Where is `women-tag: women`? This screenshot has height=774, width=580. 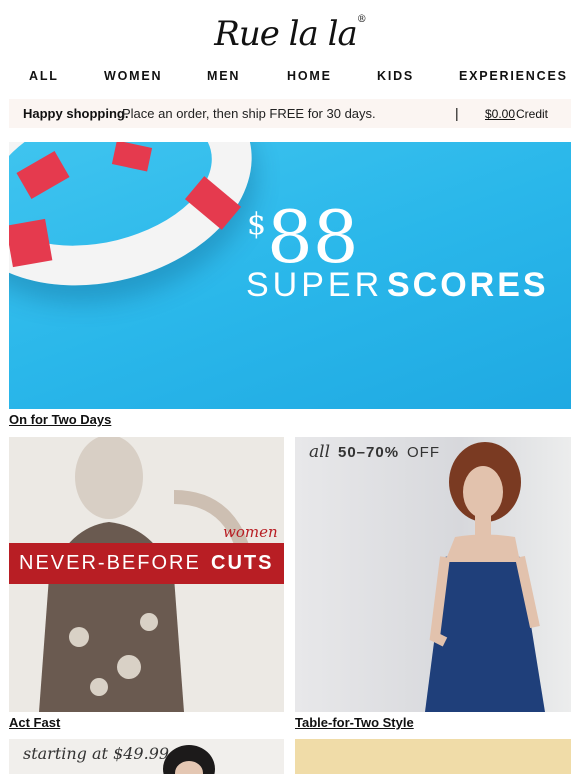
women-tag: women is located at coordinates (250, 532).